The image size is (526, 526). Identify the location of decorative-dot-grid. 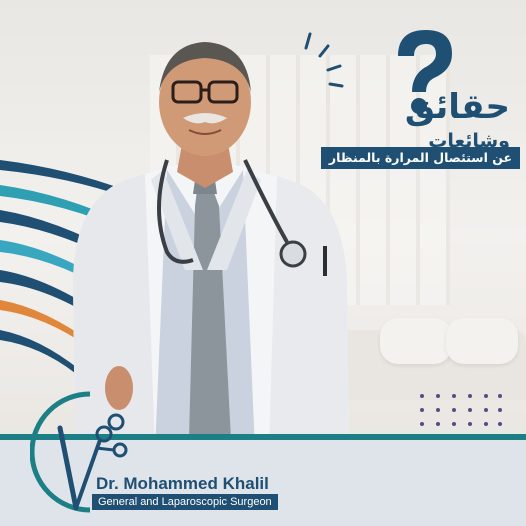
(461, 410).